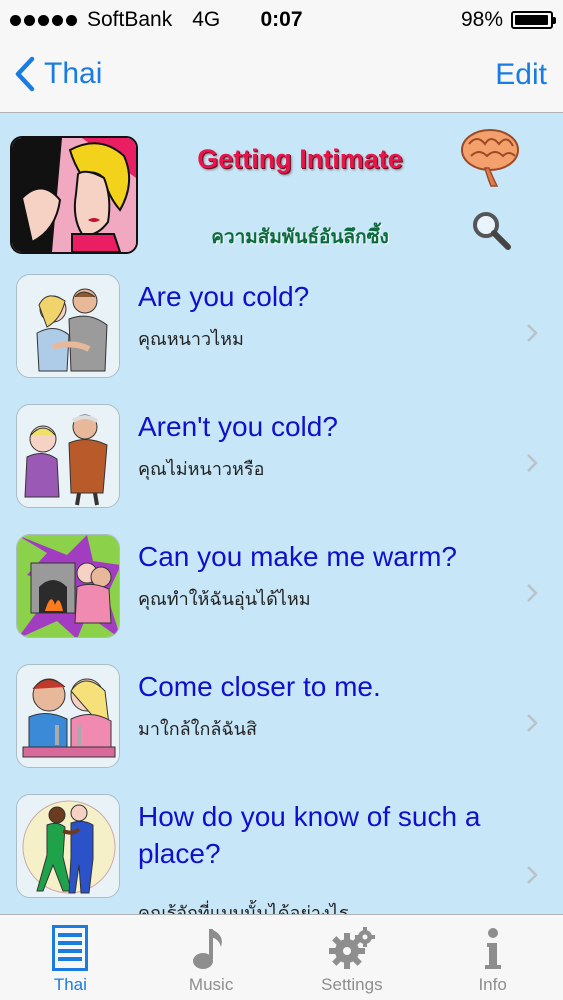 This screenshot has height=1000, width=563. I want to click on tab-thai: Thai, so click(70, 957).